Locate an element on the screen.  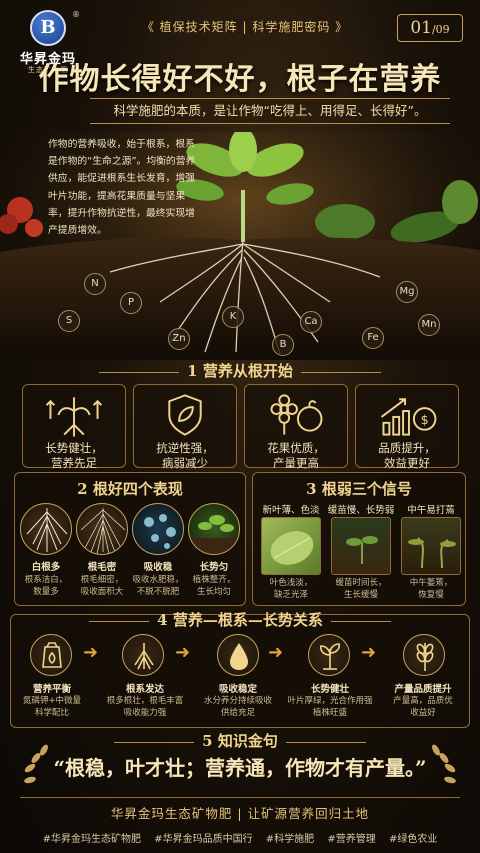
weak-signal-desc: 缓苗时间长， 生长缓慢 is located at coordinates (361, 589).